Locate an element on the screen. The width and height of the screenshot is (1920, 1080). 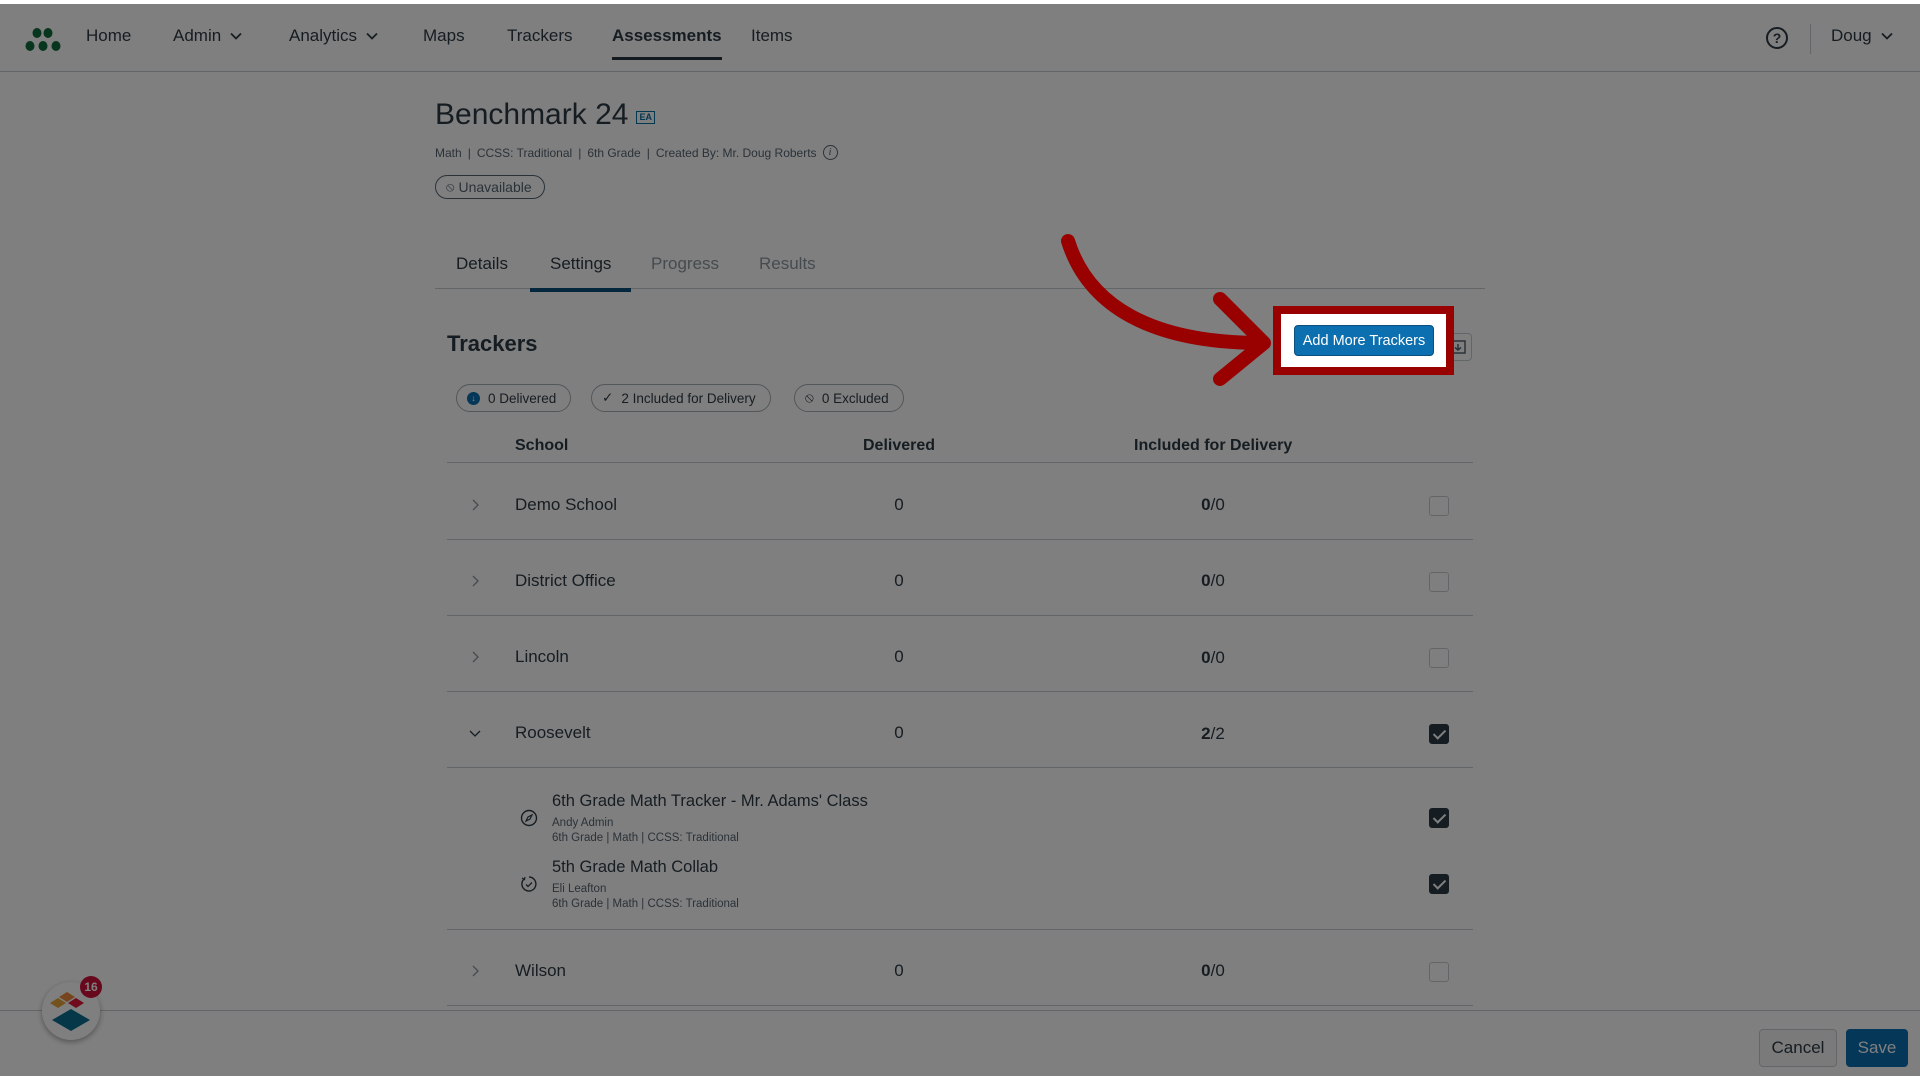
info-icon: i is located at coordinates (830, 152).